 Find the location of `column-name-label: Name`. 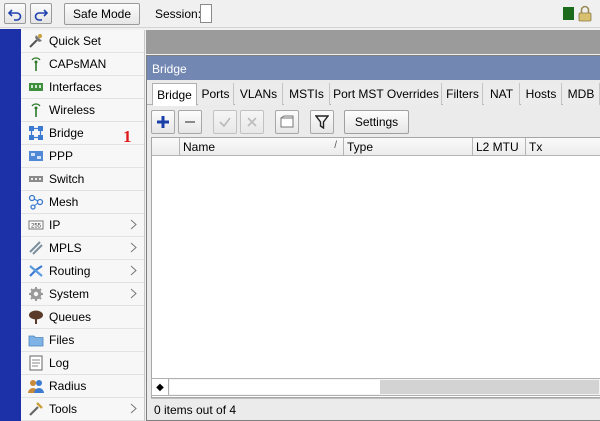

column-name-label: Name is located at coordinates (199, 147).